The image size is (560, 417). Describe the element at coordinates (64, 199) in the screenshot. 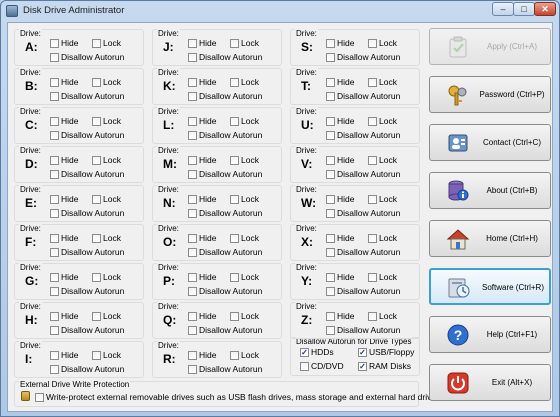

I see `hide-checkbox-e: Hide` at that location.